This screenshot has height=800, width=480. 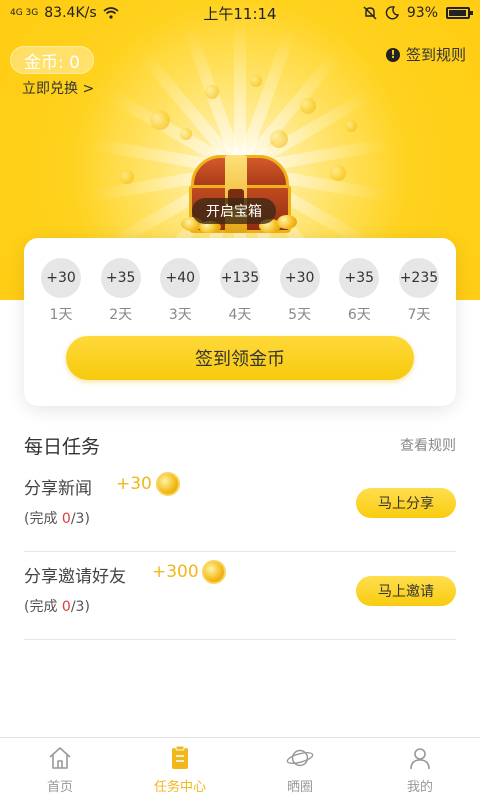 I want to click on checkin-rules-link: ! 签到规则, so click(x=425, y=54).